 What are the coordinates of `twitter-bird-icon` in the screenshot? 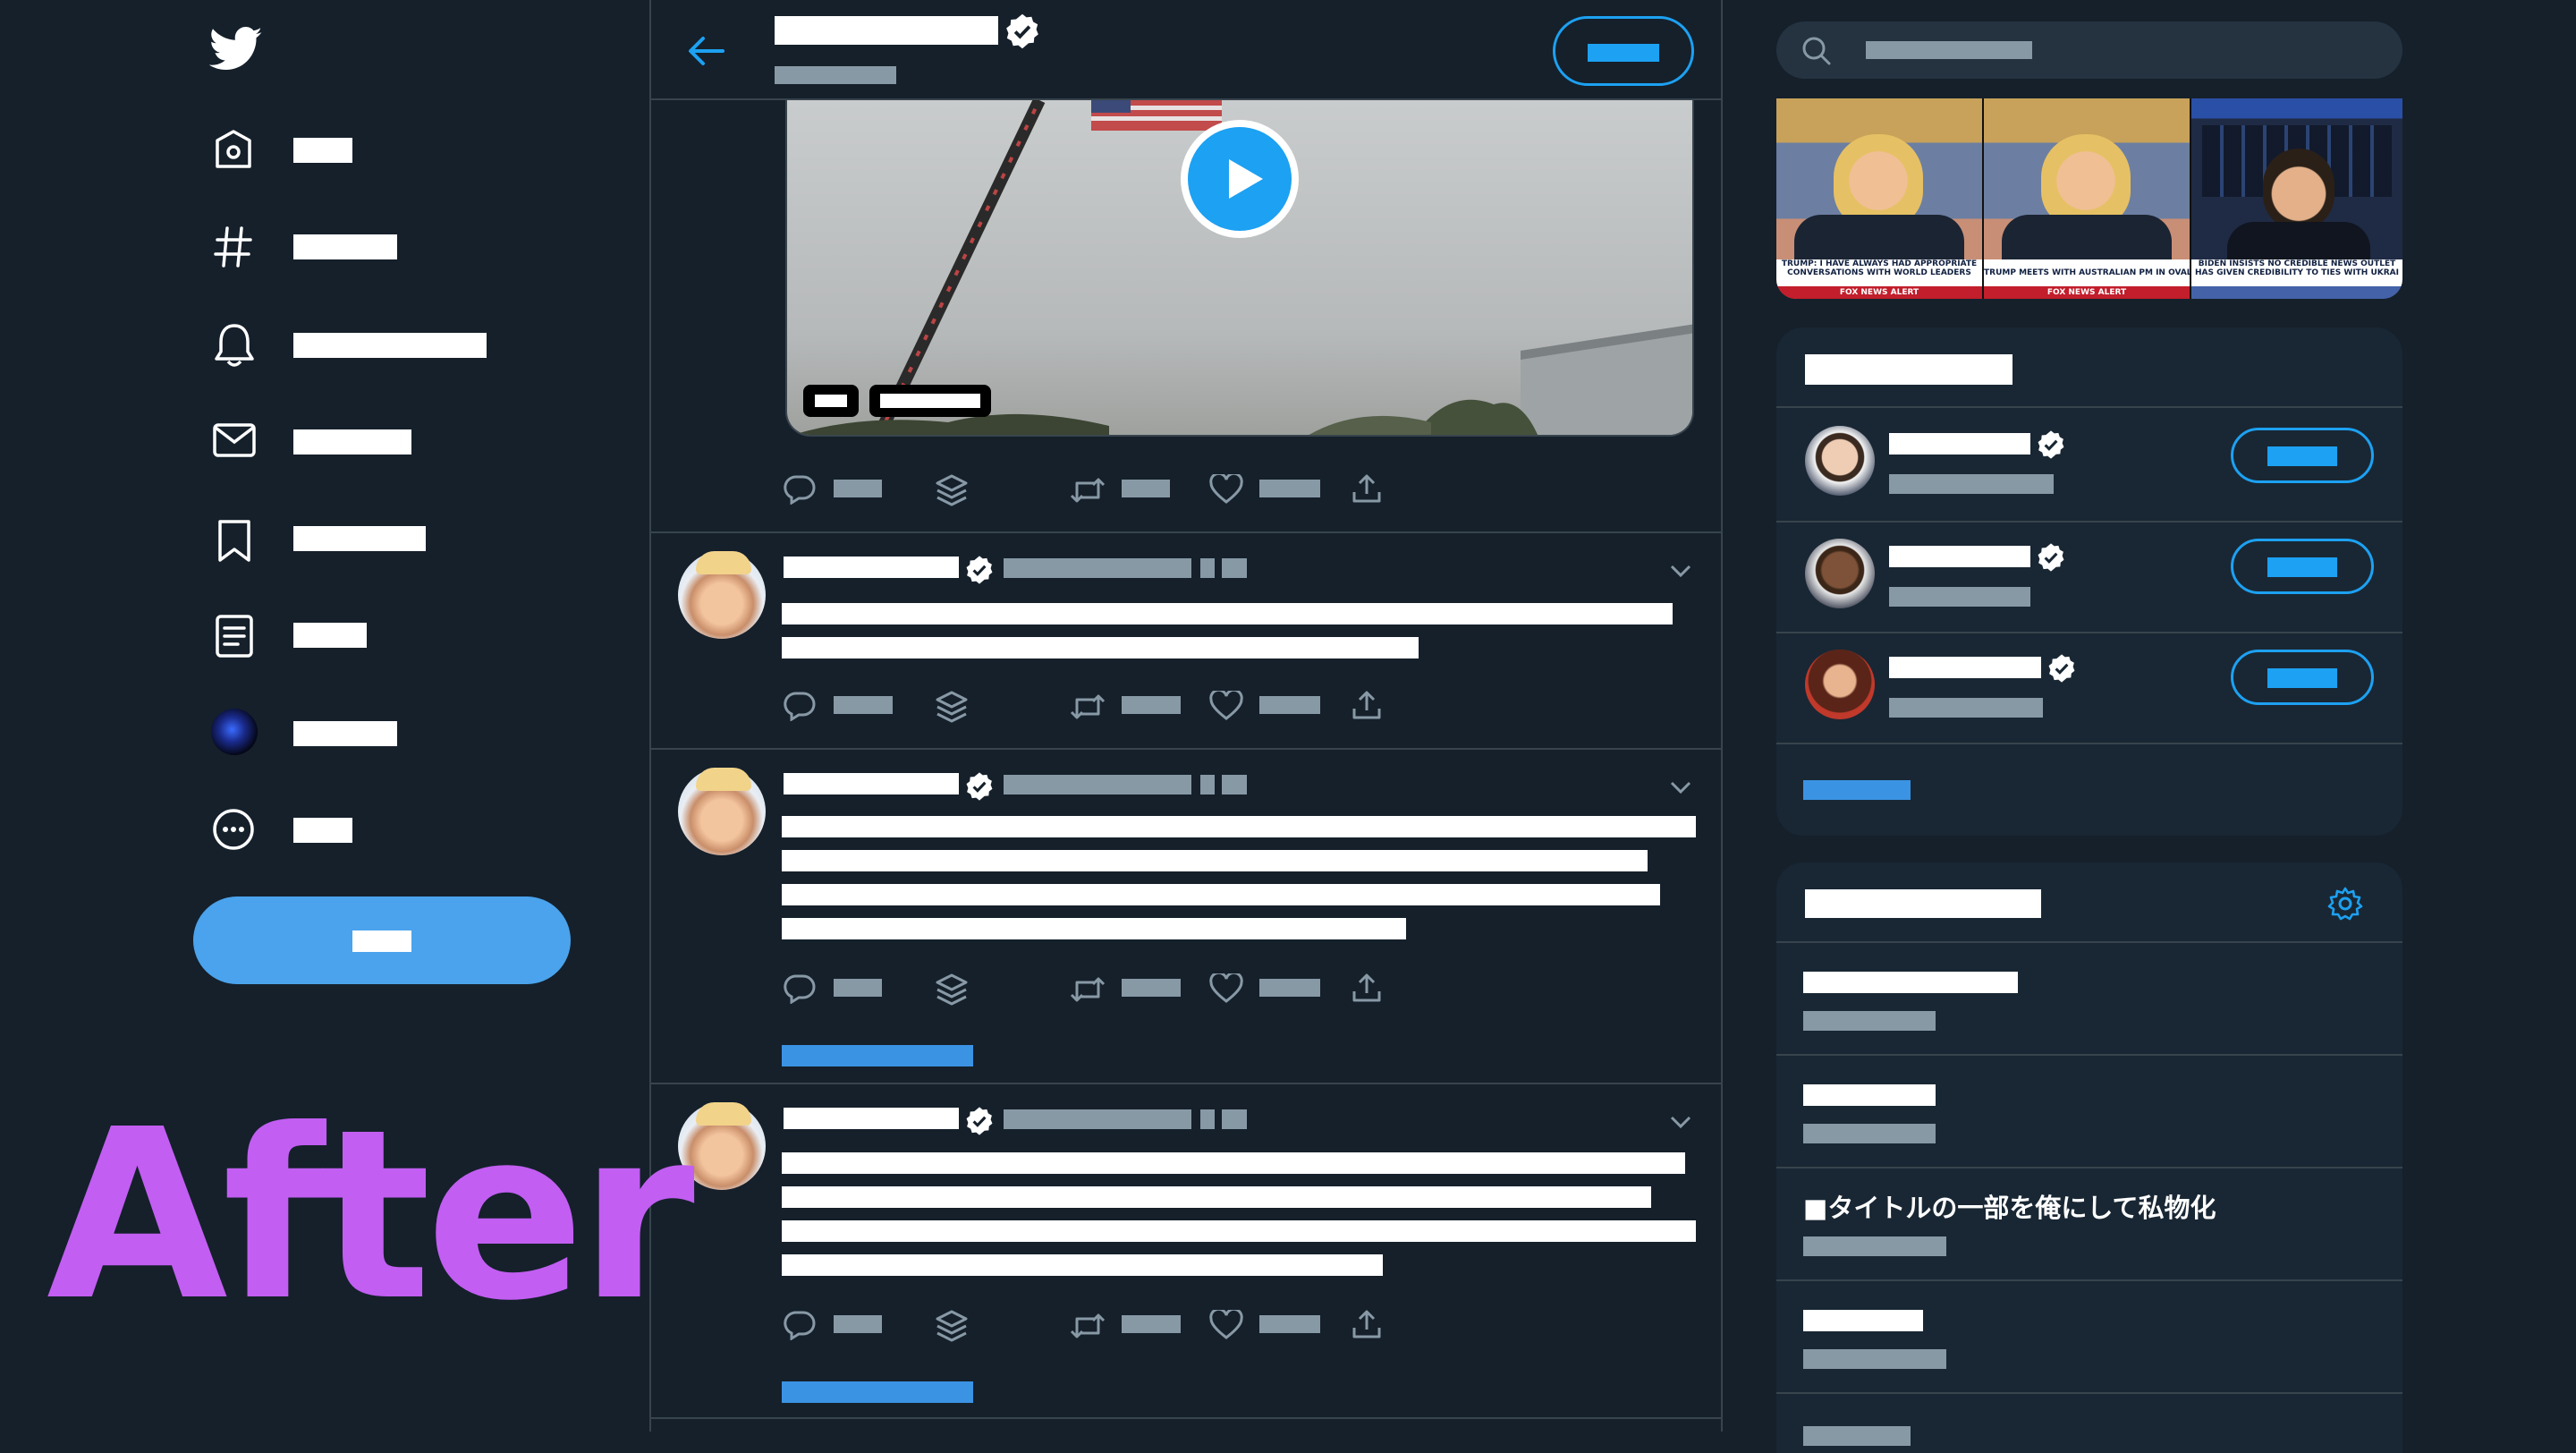 It's located at (236, 49).